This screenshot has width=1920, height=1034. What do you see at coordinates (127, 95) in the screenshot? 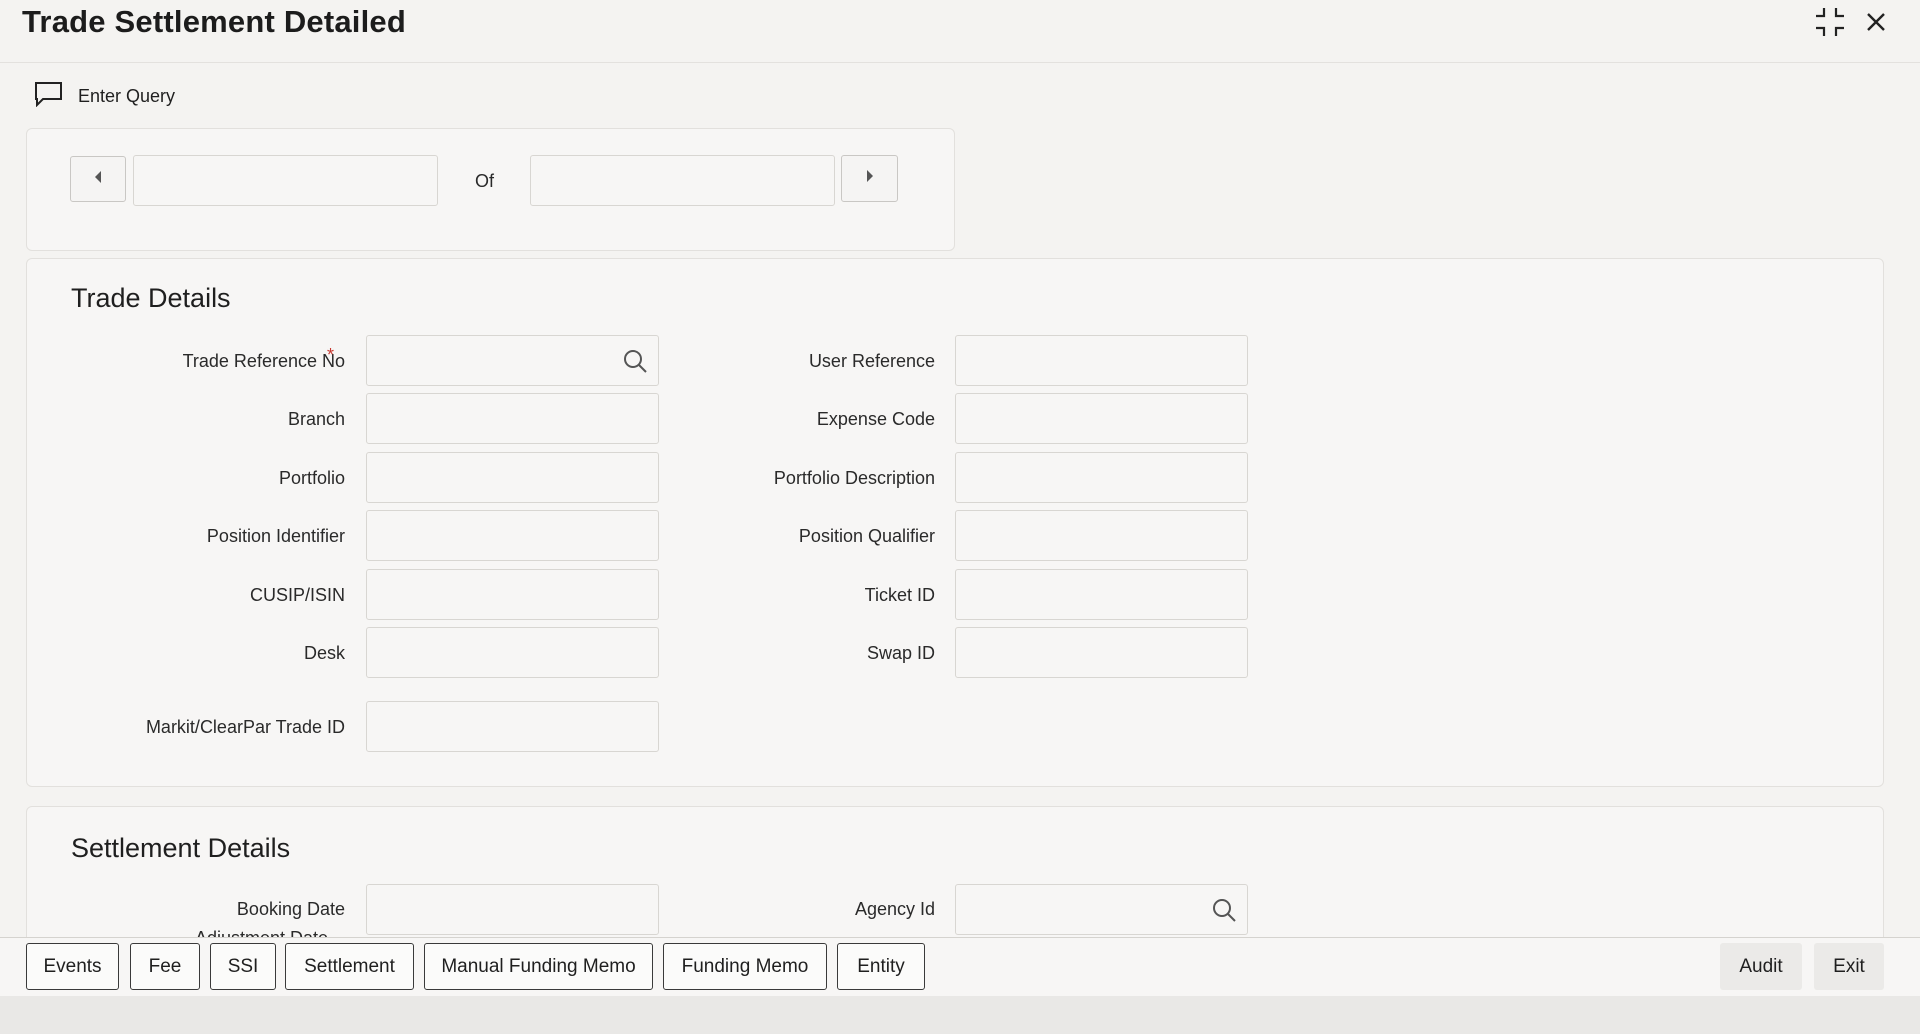
I see `enter-query-label: Enter Query` at bounding box center [127, 95].